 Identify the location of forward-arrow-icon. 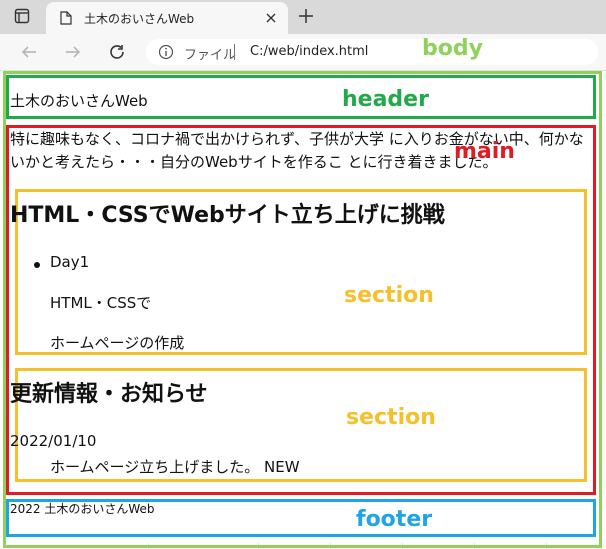
(73, 52).